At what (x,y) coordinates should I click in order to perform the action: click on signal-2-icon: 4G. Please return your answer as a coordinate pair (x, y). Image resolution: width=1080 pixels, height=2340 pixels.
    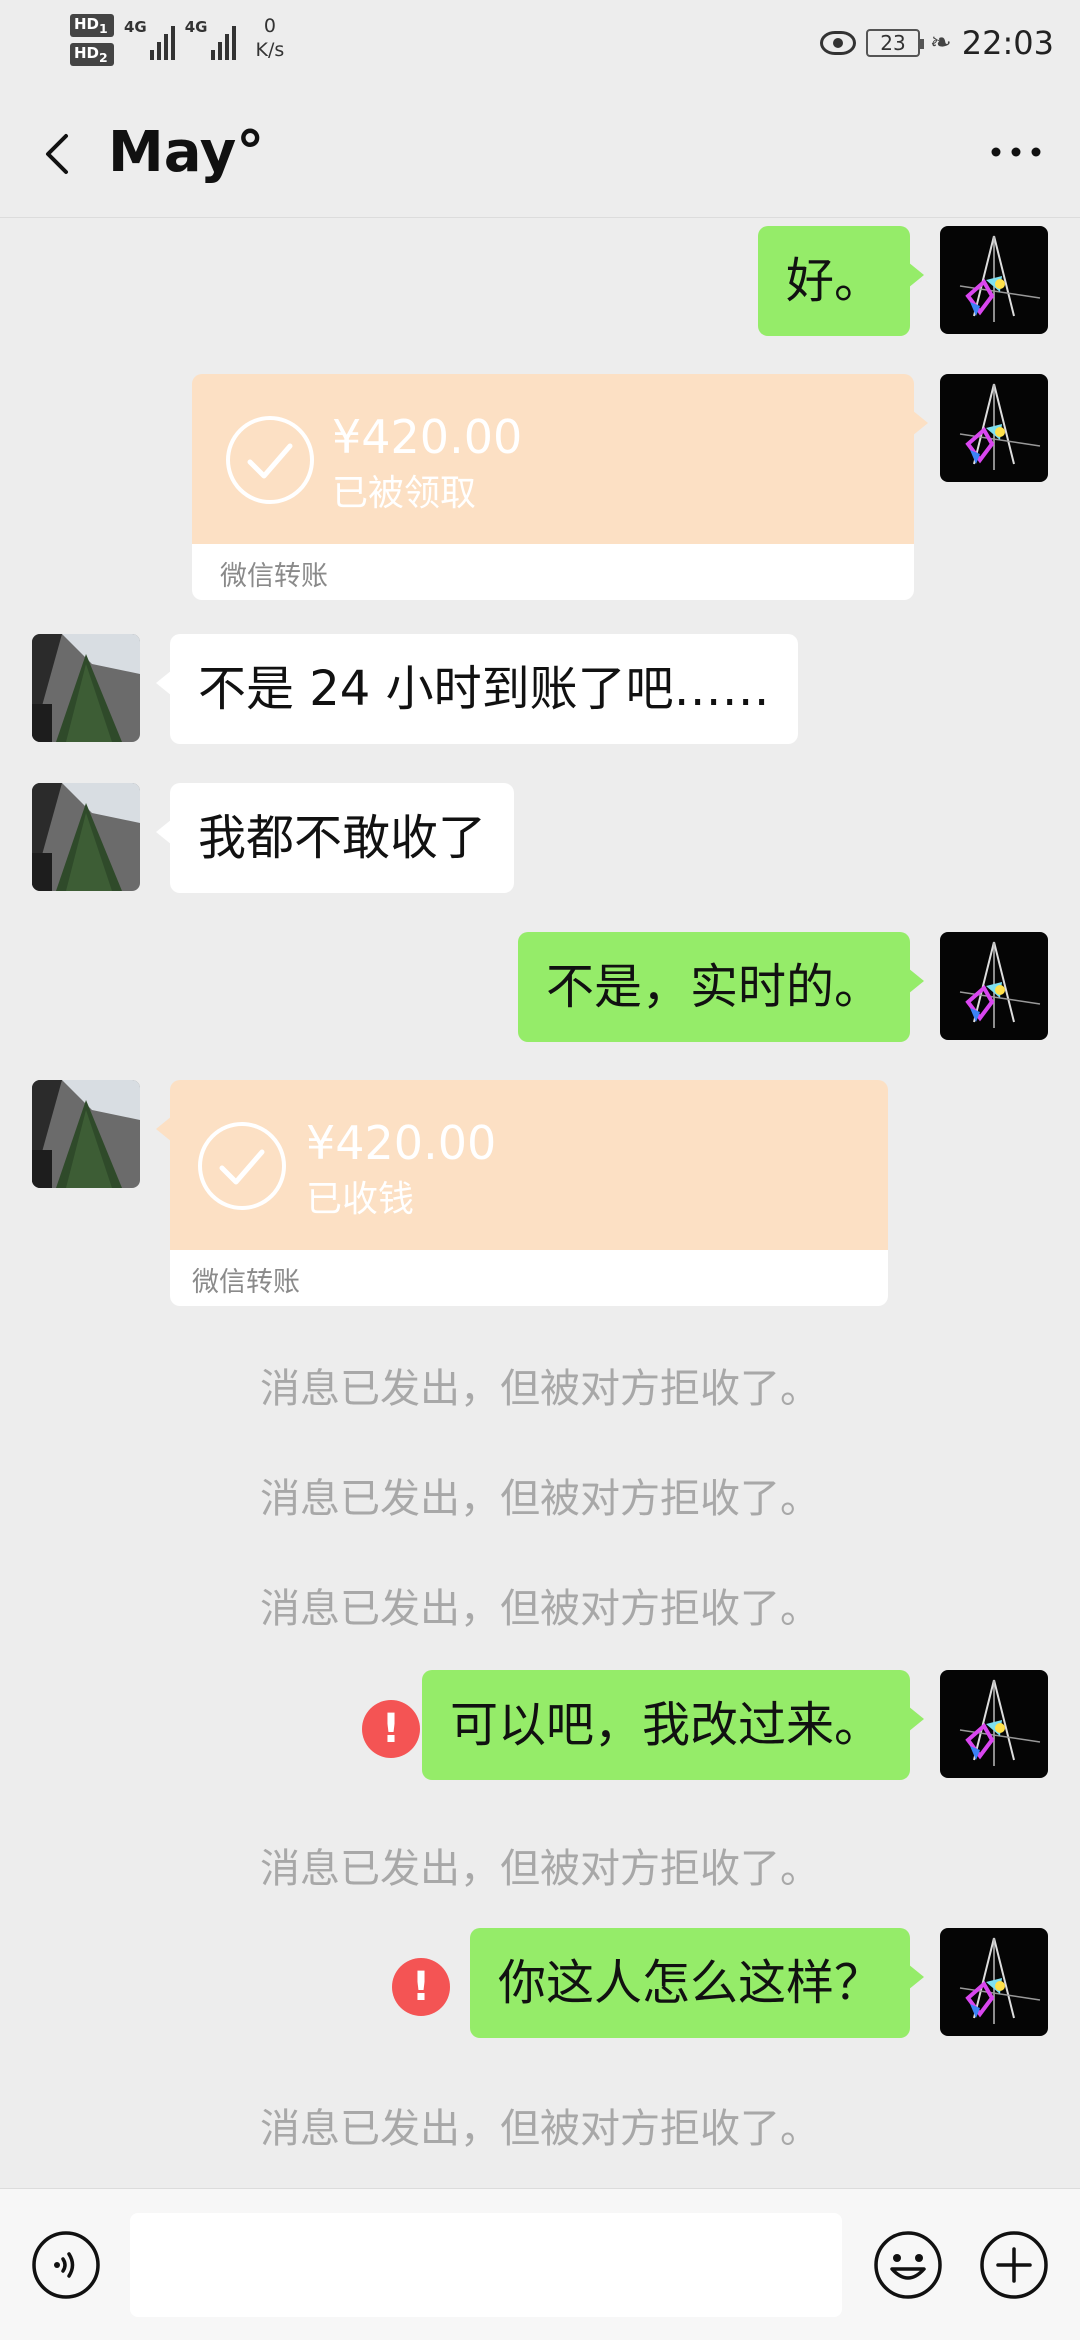
    Looking at the image, I should click on (210, 37).